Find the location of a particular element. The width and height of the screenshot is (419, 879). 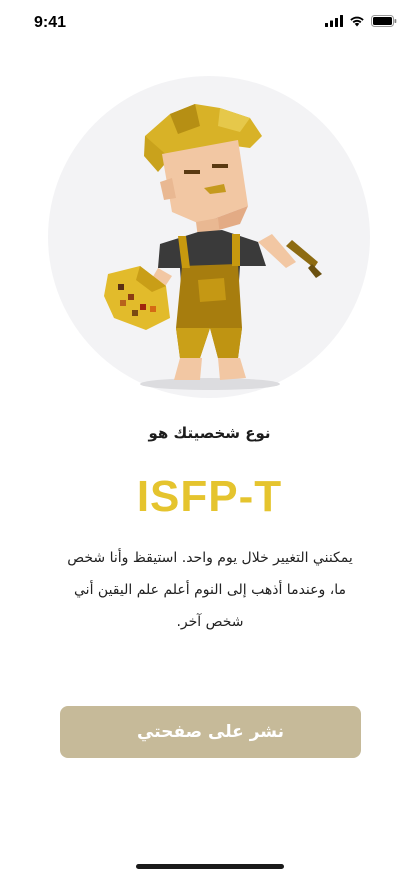

status-icons is located at coordinates (361, 21).